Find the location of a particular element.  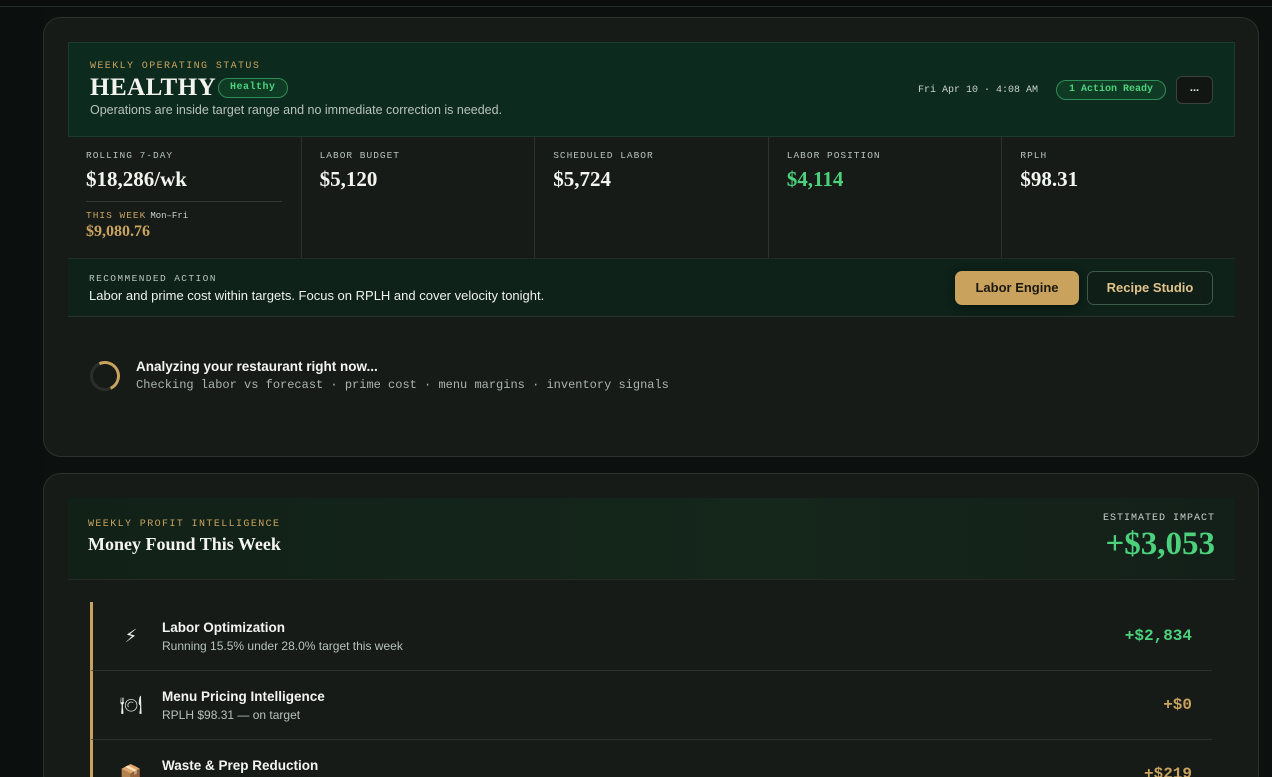

action-ready-pill: 1 Action Ready is located at coordinates (1110, 90).